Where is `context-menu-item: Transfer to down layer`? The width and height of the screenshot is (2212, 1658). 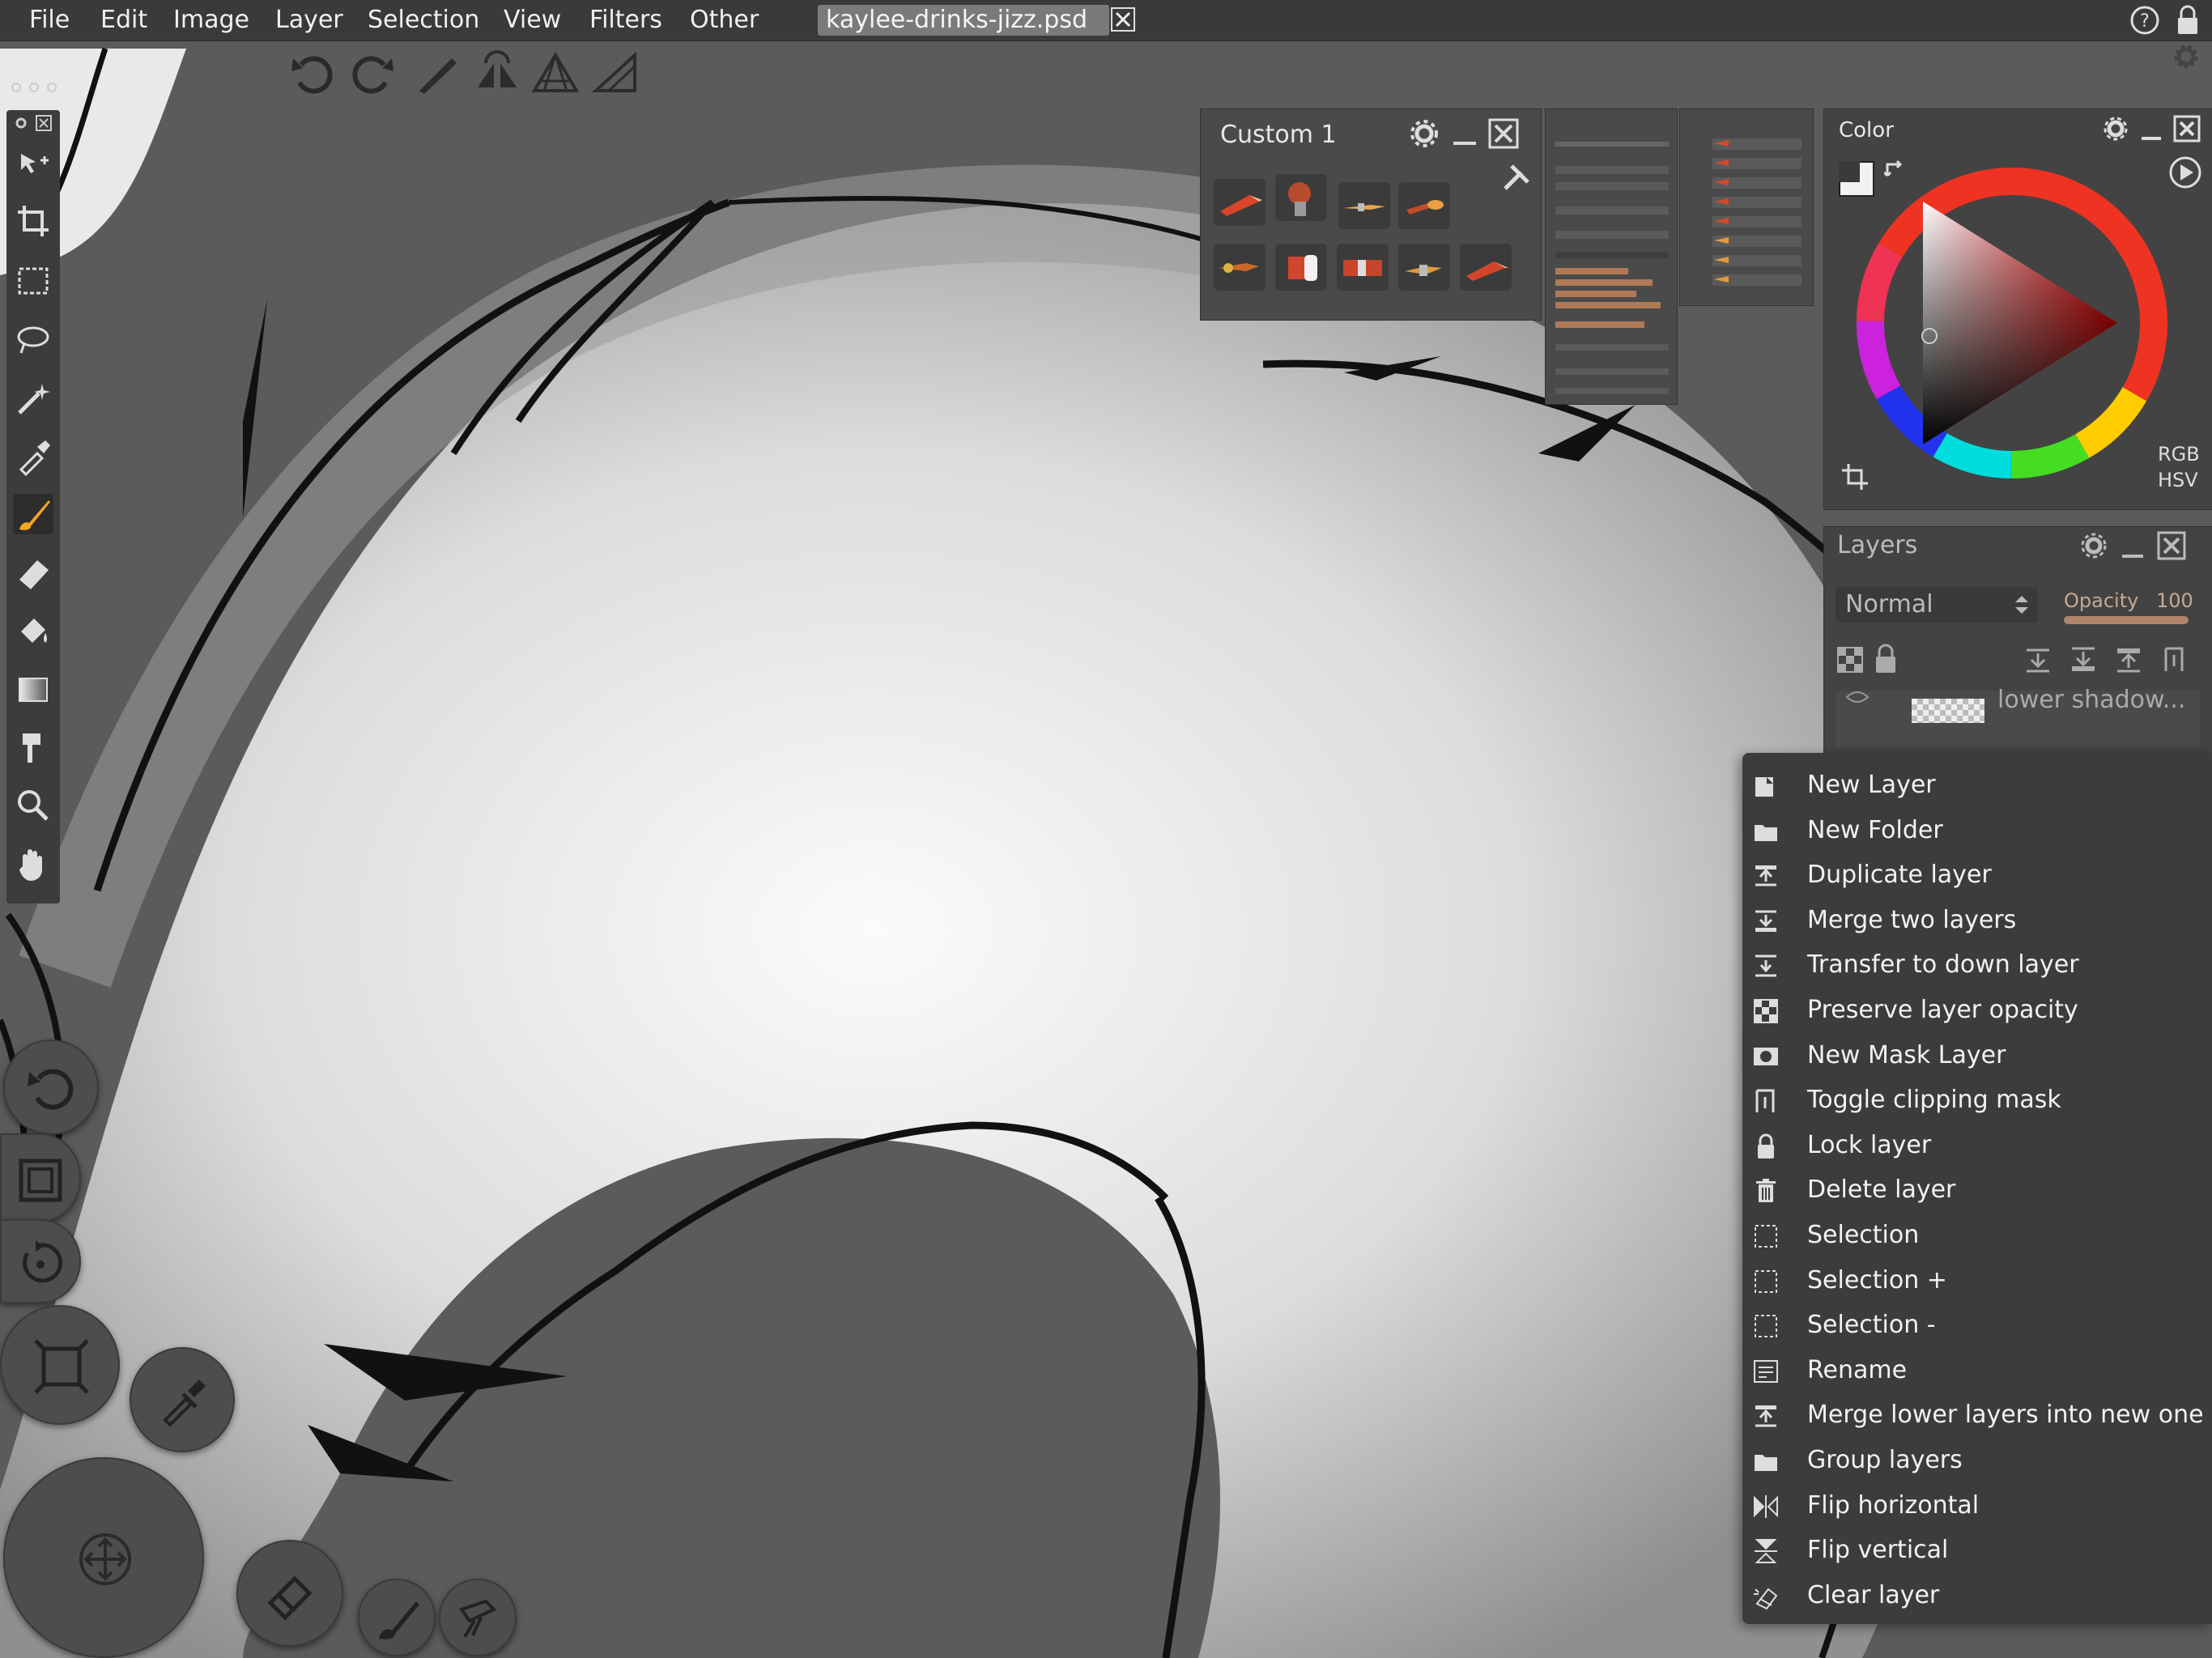 context-menu-item: Transfer to down layer is located at coordinates (1977, 964).